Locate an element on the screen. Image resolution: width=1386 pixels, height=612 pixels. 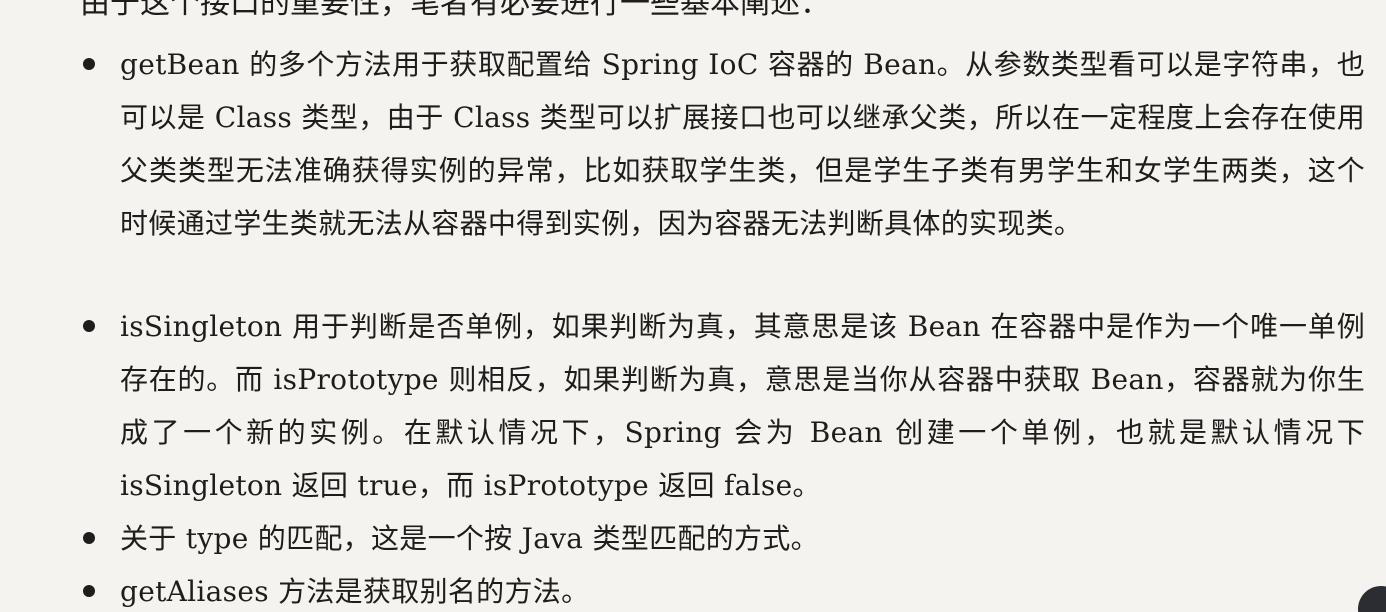
intro-paragraph: 由于这个接口的重要性，笔者有必要进行一些基本阐述： is located at coordinates (455, 10).